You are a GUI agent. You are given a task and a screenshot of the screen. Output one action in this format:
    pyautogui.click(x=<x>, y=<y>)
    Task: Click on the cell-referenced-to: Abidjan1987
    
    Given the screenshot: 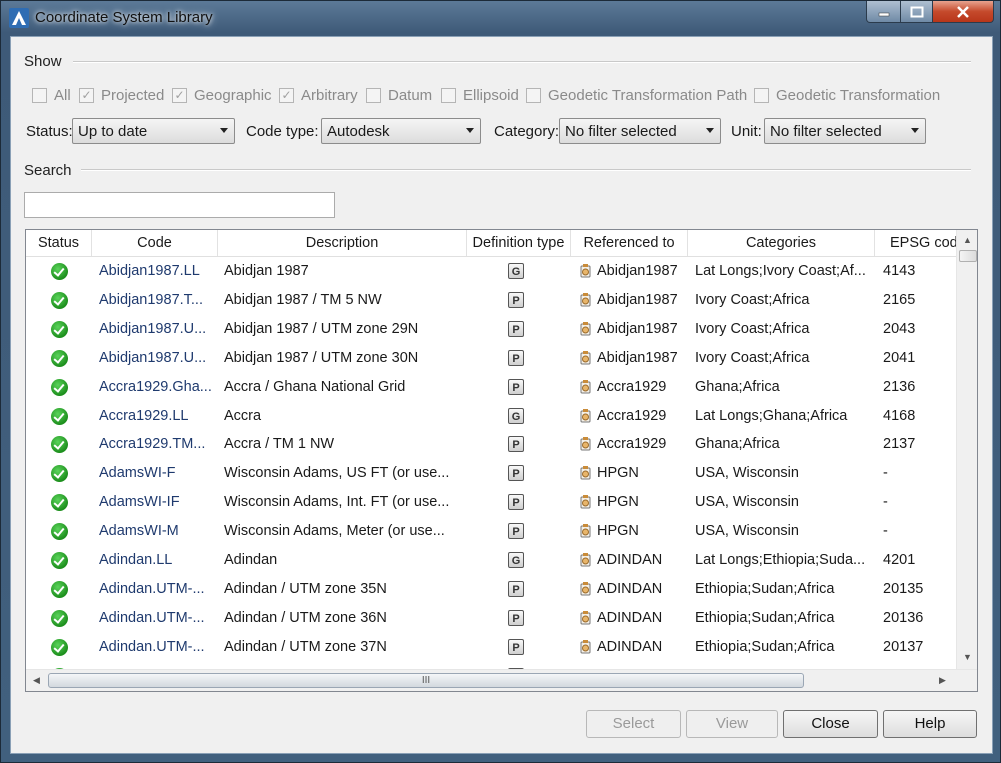 What is the action you would take?
    pyautogui.click(x=637, y=328)
    